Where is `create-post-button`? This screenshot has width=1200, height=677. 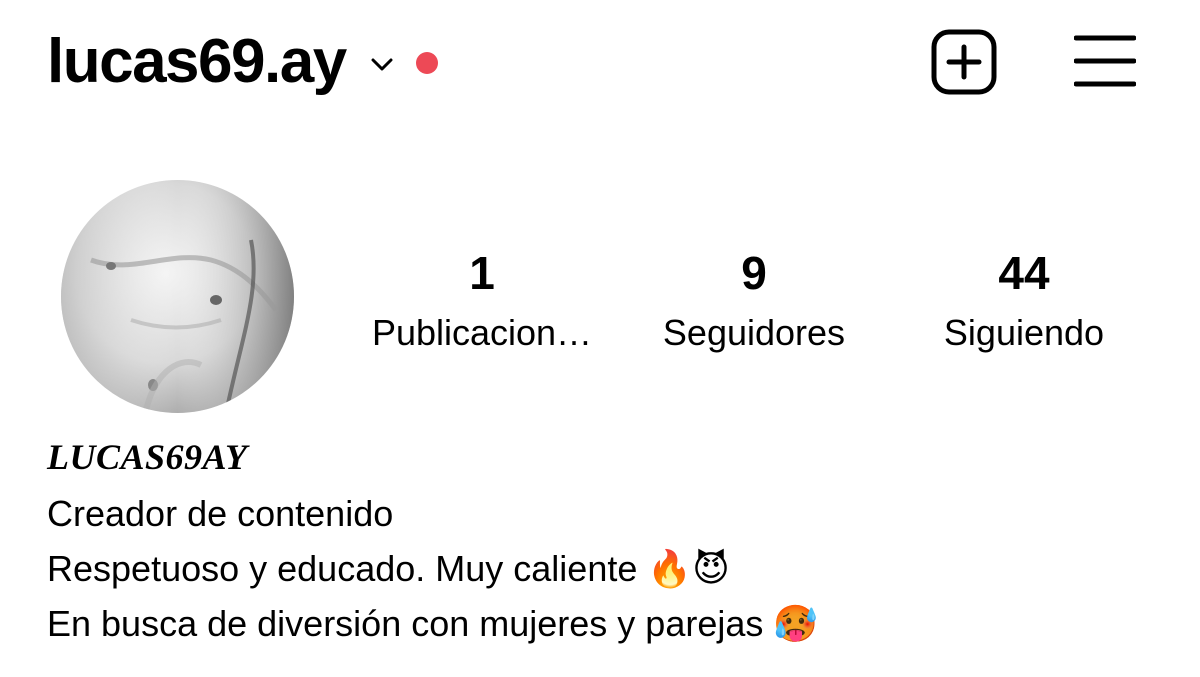
create-post-button is located at coordinates (964, 62).